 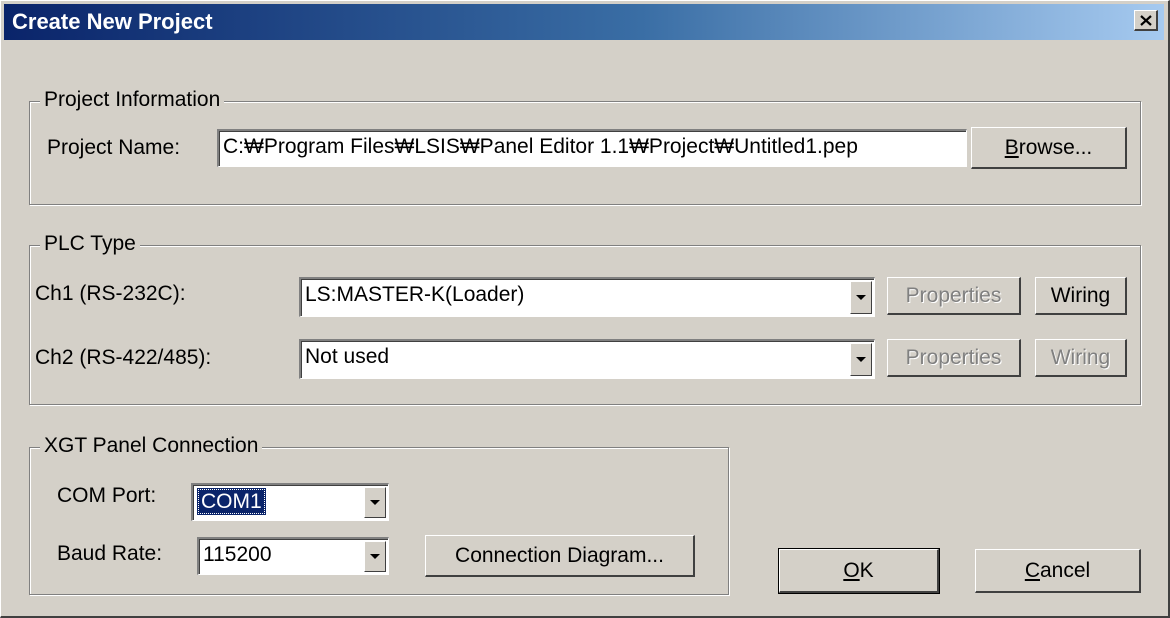 I want to click on ch2-wiring-button: Wiring, so click(x=1081, y=358).